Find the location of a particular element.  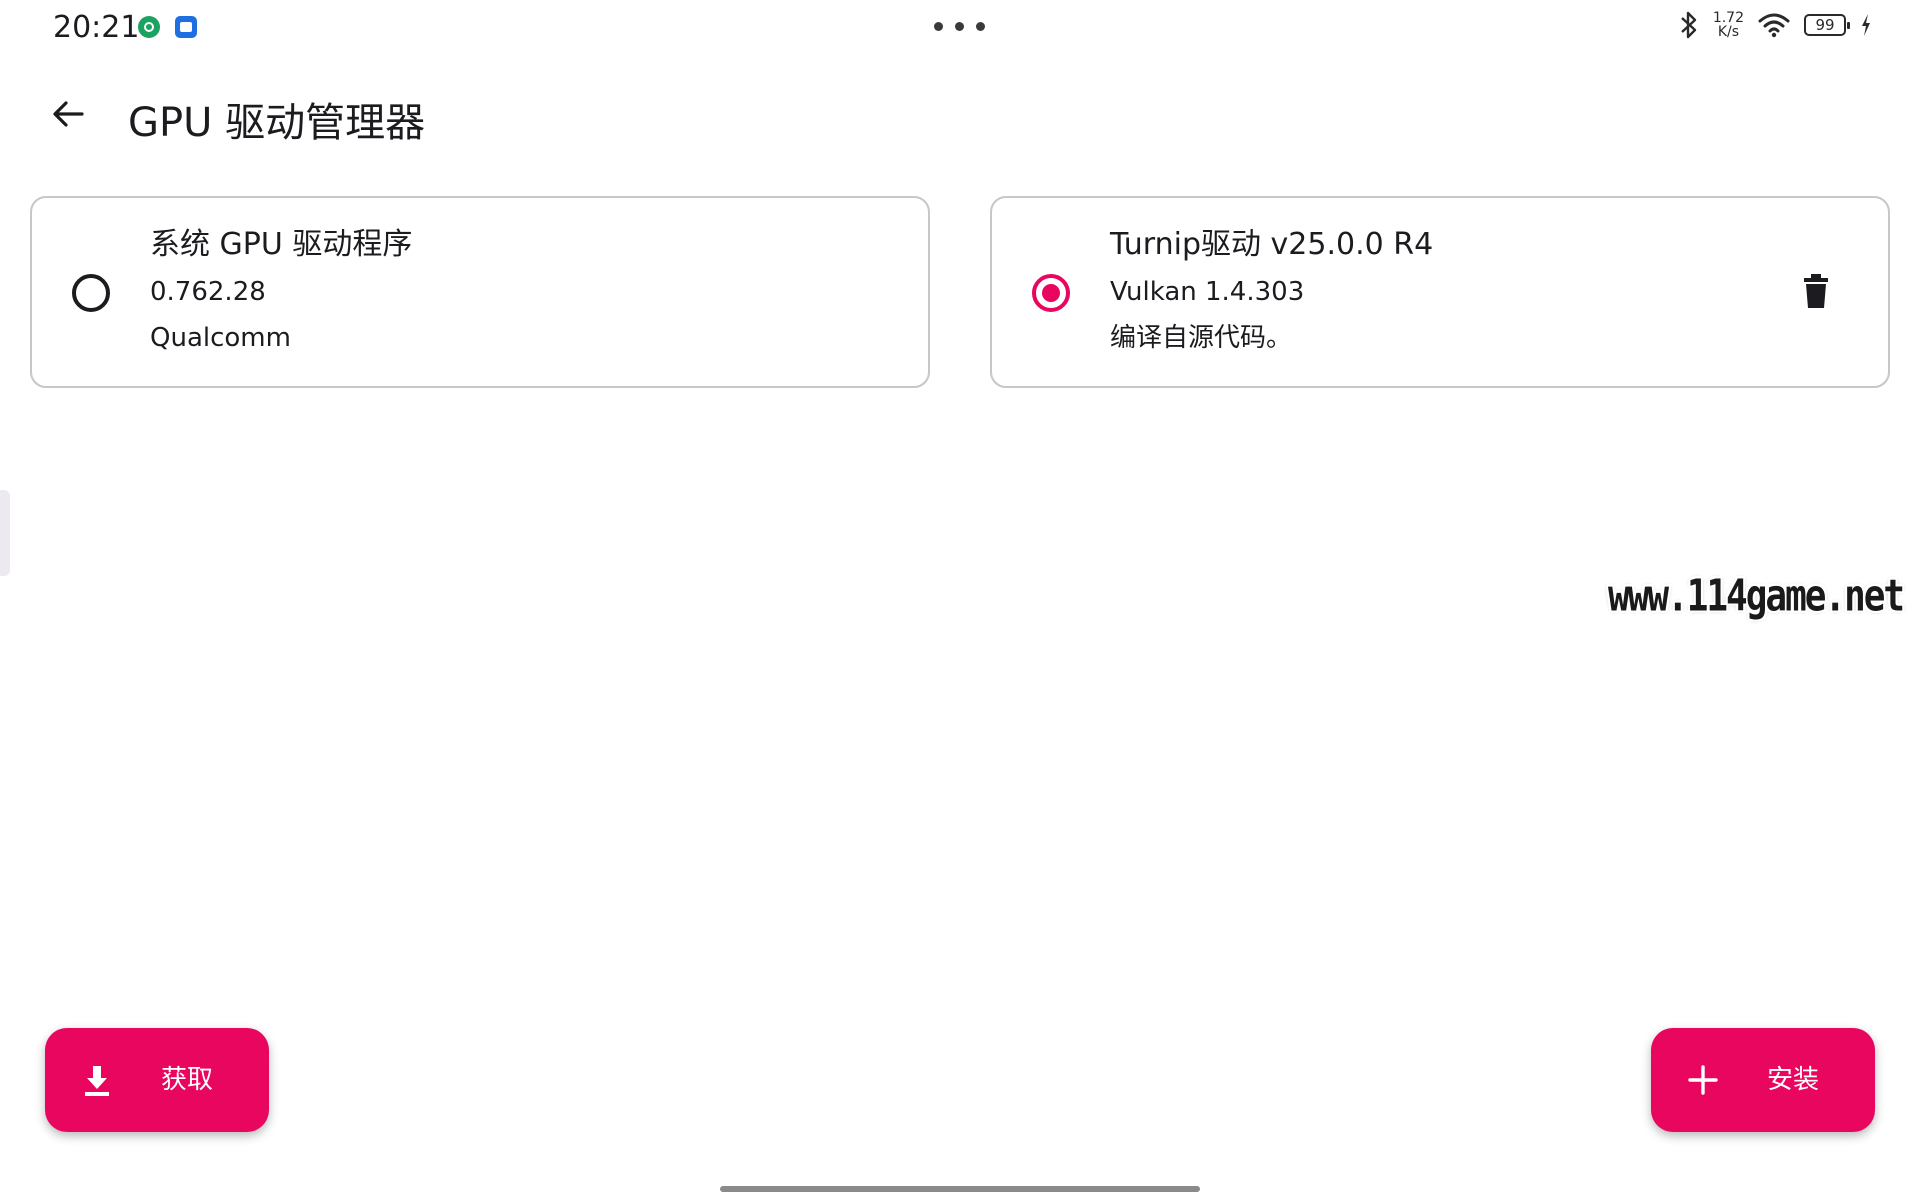

page-title: GPU 驱动管理器 is located at coordinates (277, 123).